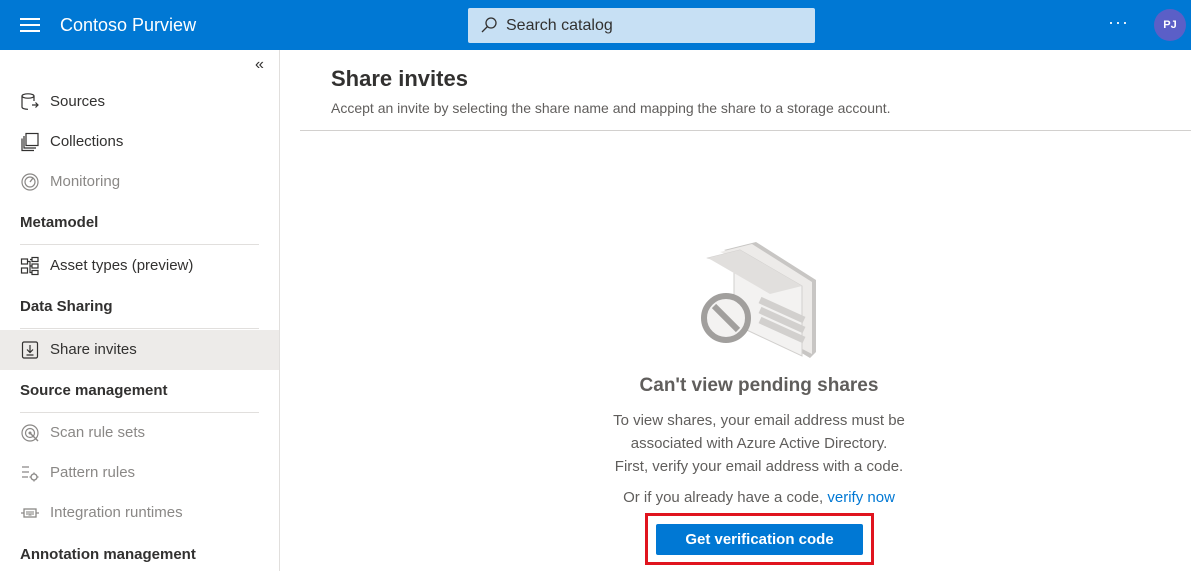 The height and width of the screenshot is (571, 1191). What do you see at coordinates (66, 306) in the screenshot?
I see `section-data-sharing: Data Sharing` at bounding box center [66, 306].